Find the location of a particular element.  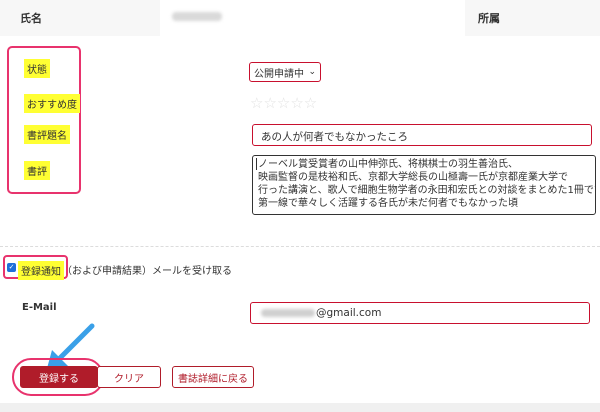

review-line: 第一線で華々しく活躍する各氏が未だ何者でもなかった頃 is located at coordinates (388, 203).